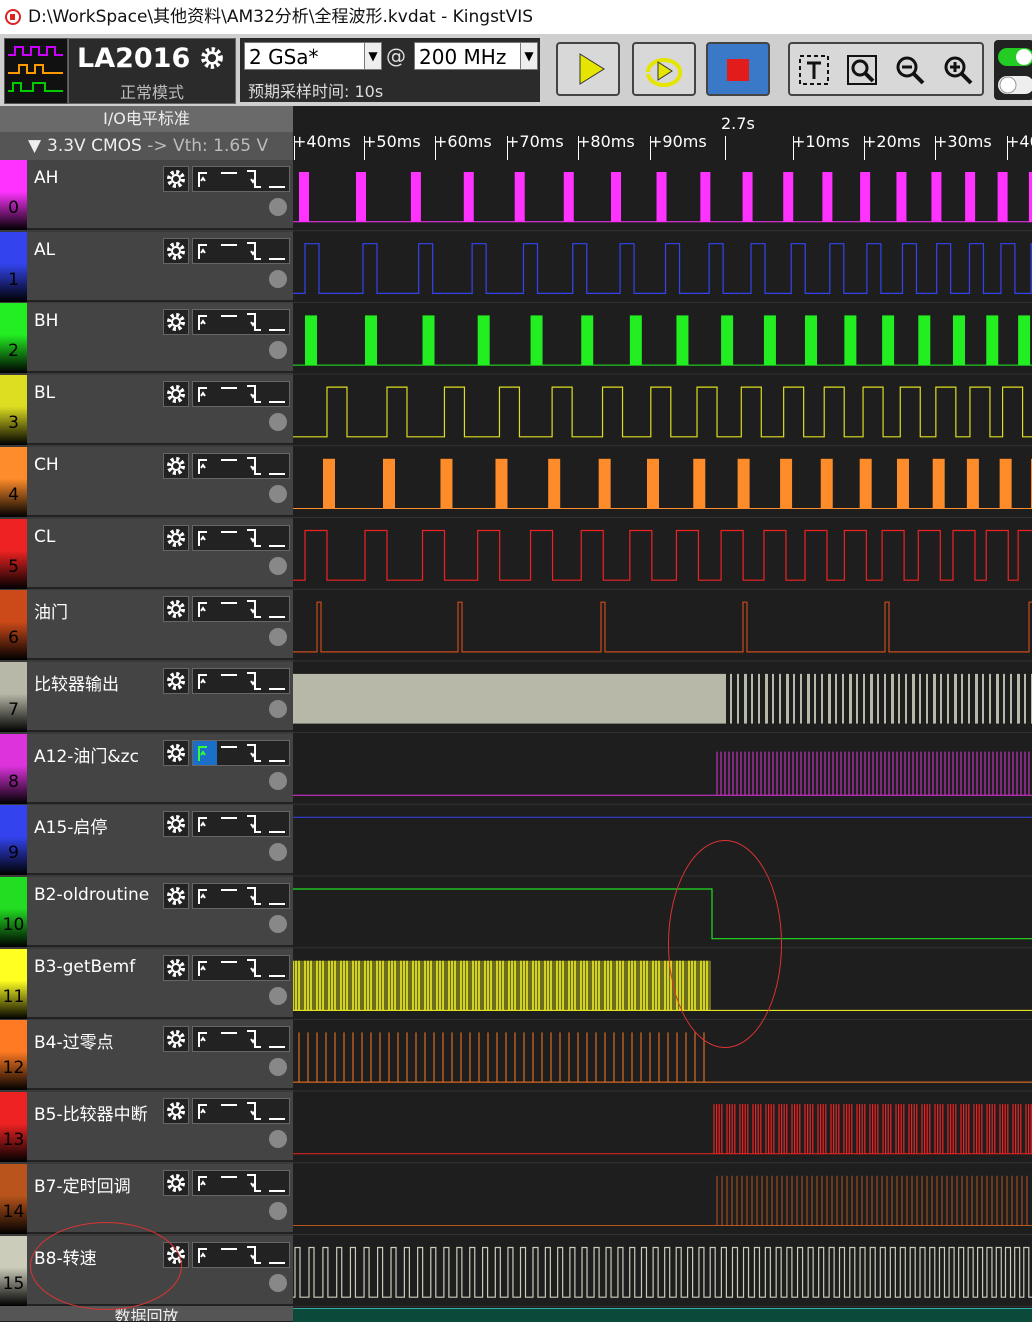  I want to click on start-button, so click(588, 69).